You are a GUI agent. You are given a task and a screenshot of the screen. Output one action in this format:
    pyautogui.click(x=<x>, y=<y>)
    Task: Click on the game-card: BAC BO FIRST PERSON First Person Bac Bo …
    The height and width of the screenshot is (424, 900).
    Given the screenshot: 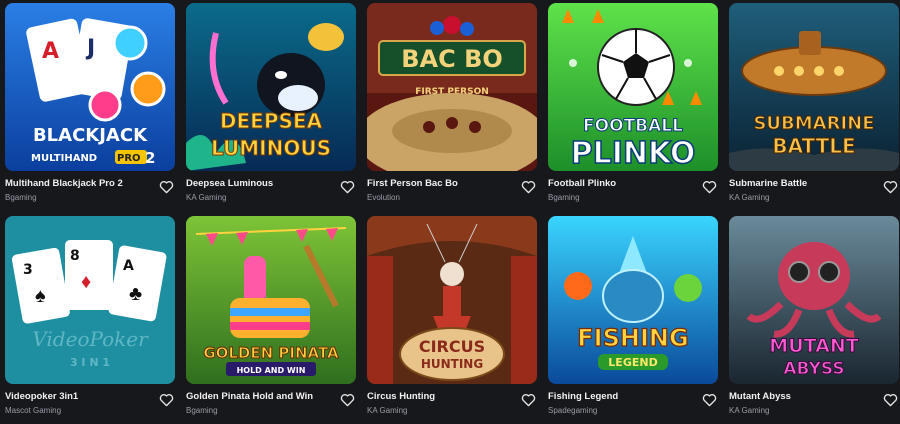 What is the action you would take?
    pyautogui.click(x=452, y=105)
    